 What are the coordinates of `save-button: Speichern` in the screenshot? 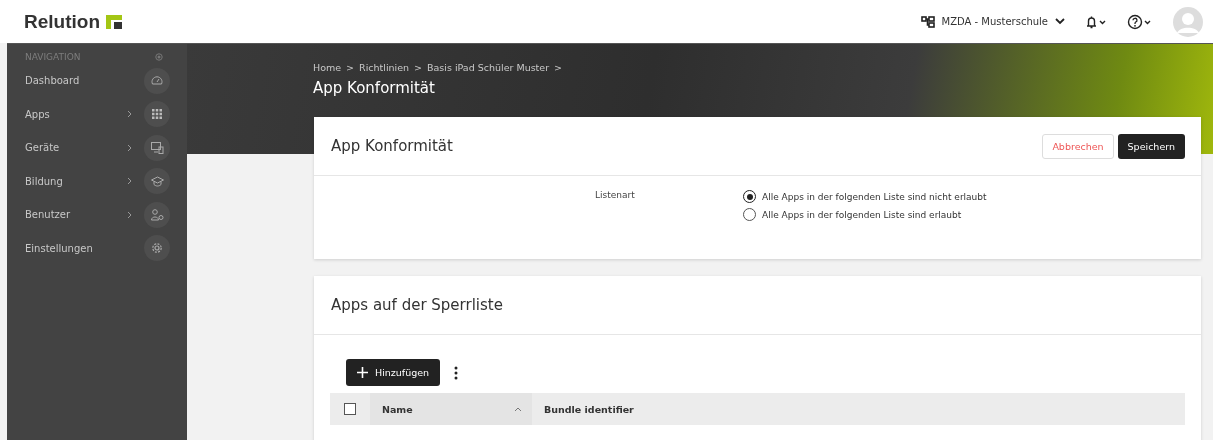 It's located at (1151, 146).